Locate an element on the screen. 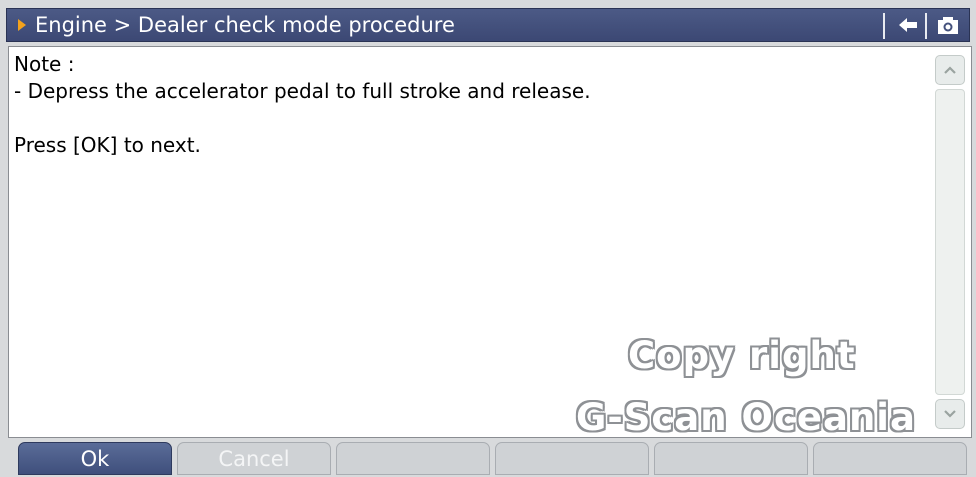  vertical-scrollbar is located at coordinates (950, 242).